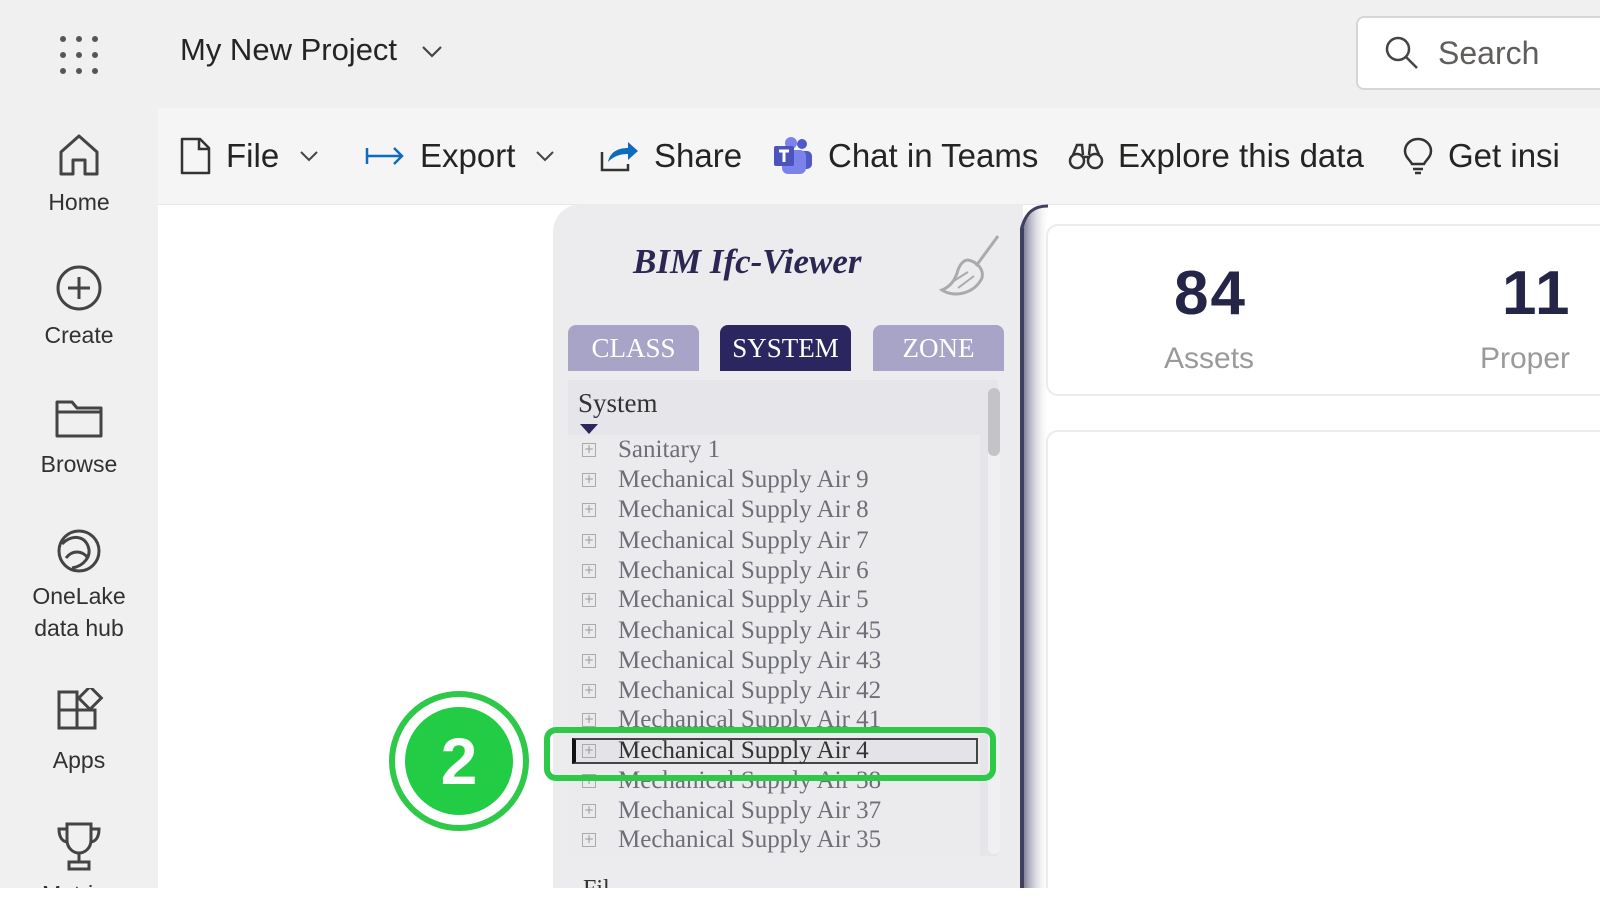 Image resolution: width=1600 pixels, height=916 pixels. What do you see at coordinates (1209, 358) in the screenshot?
I see `assets-label: Assets` at bounding box center [1209, 358].